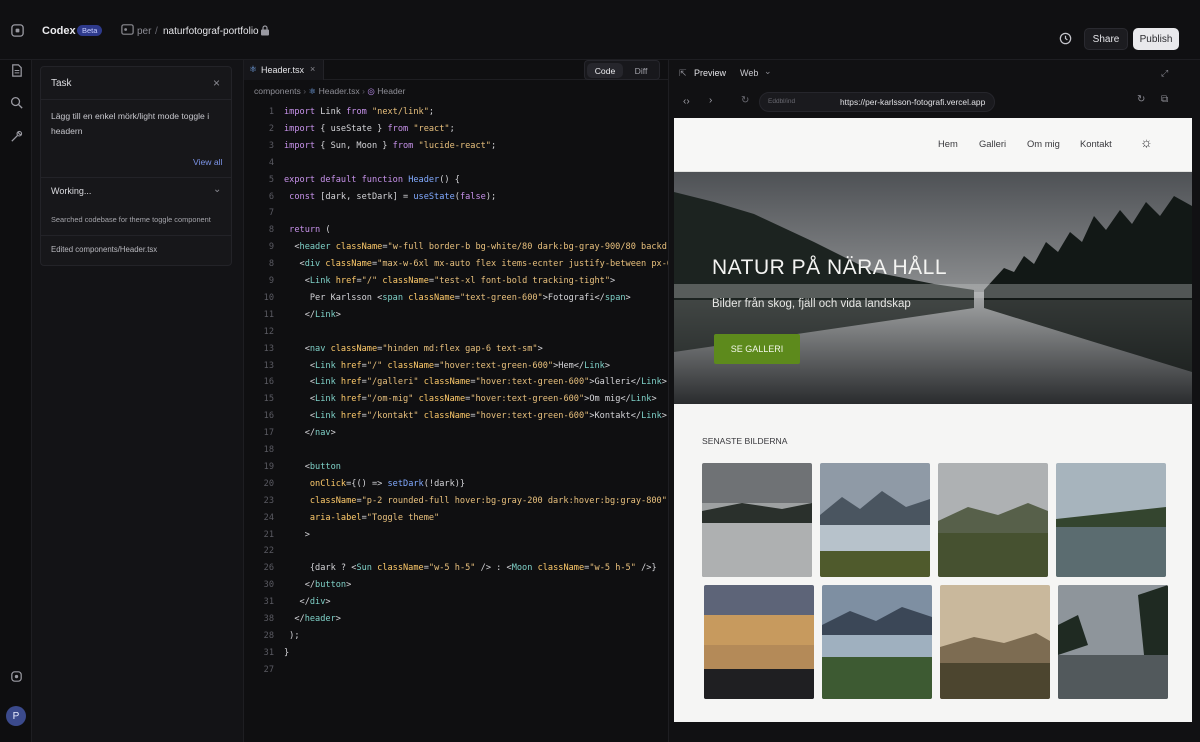 The height and width of the screenshot is (742, 1200). What do you see at coordinates (757, 349) in the screenshot?
I see `cta-button: SE GALLERI` at bounding box center [757, 349].